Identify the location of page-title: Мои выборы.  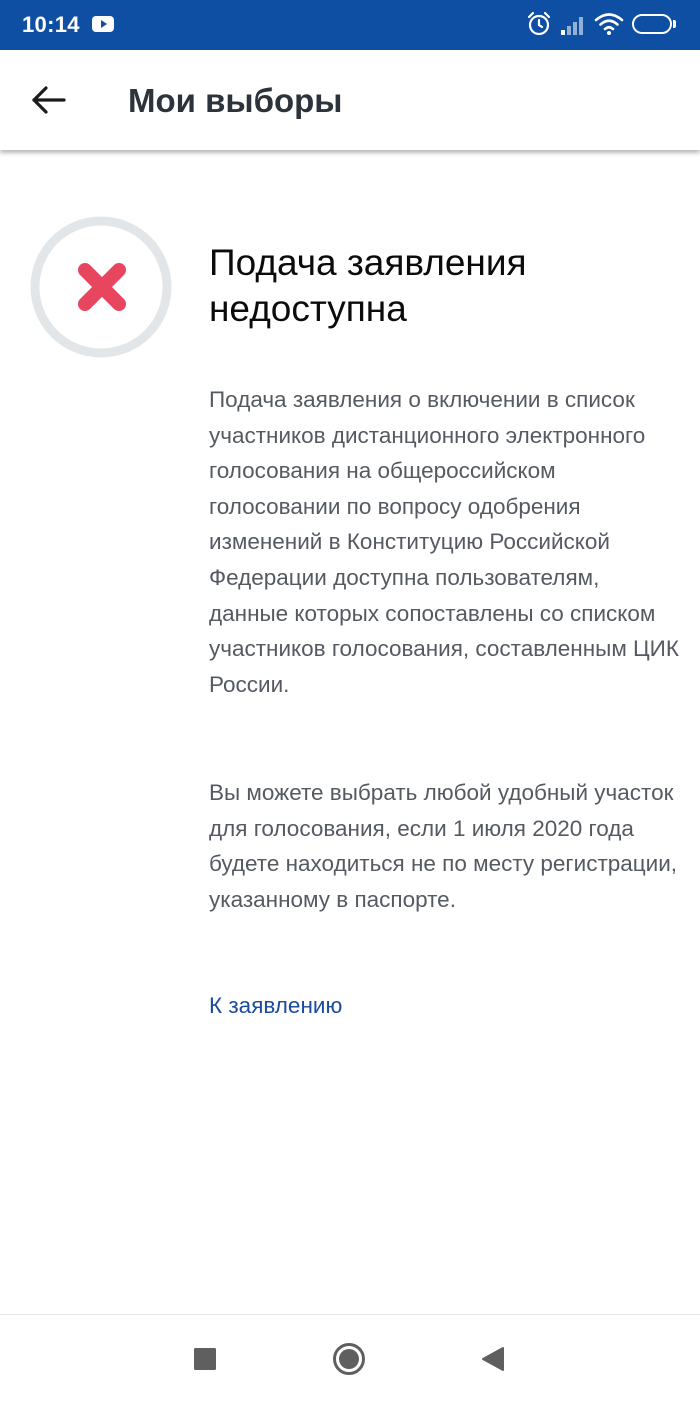
(235, 100).